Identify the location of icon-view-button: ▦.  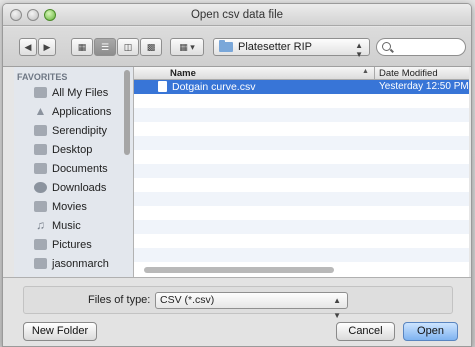
(82, 47).